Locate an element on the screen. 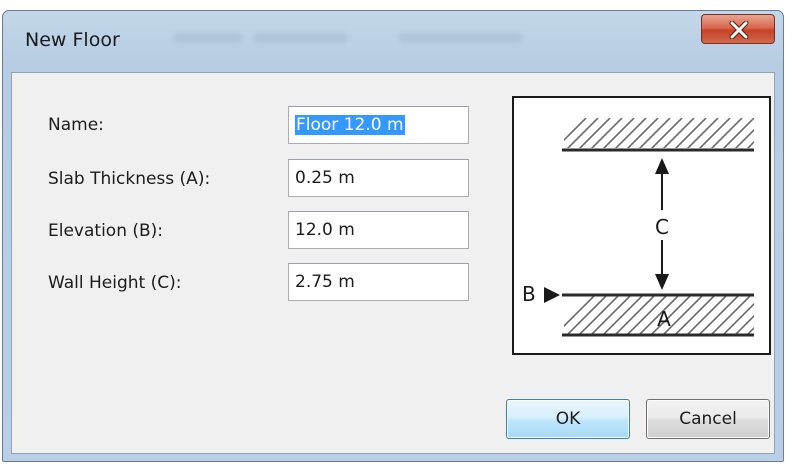 This screenshot has width=792, height=466. name-label: Name: is located at coordinates (76, 125).